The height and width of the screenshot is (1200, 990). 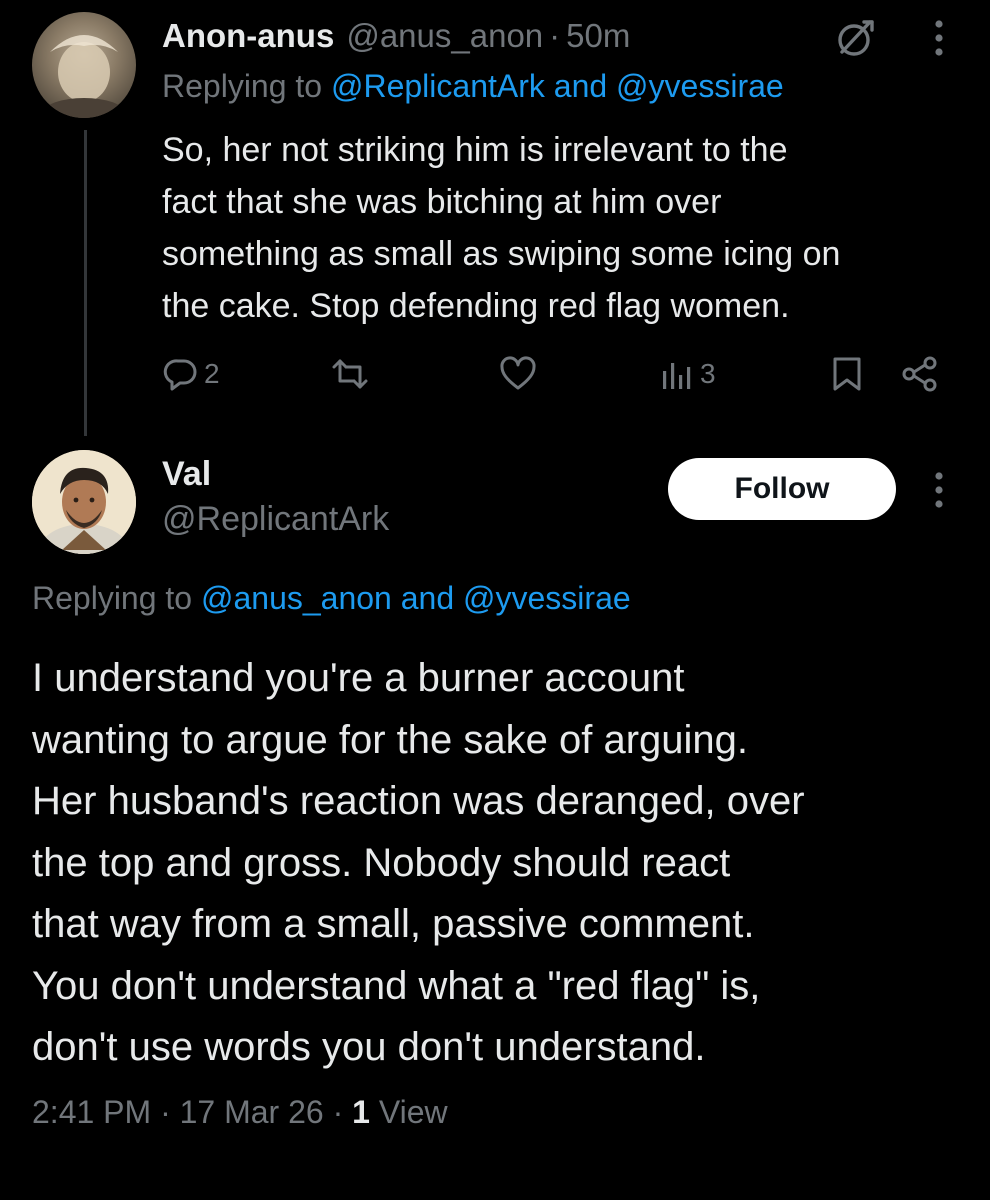 I want to click on tweet-timestamp-row: 2:41 PM · 17 Mar 26 · 1 View, so click(x=240, y=1112).